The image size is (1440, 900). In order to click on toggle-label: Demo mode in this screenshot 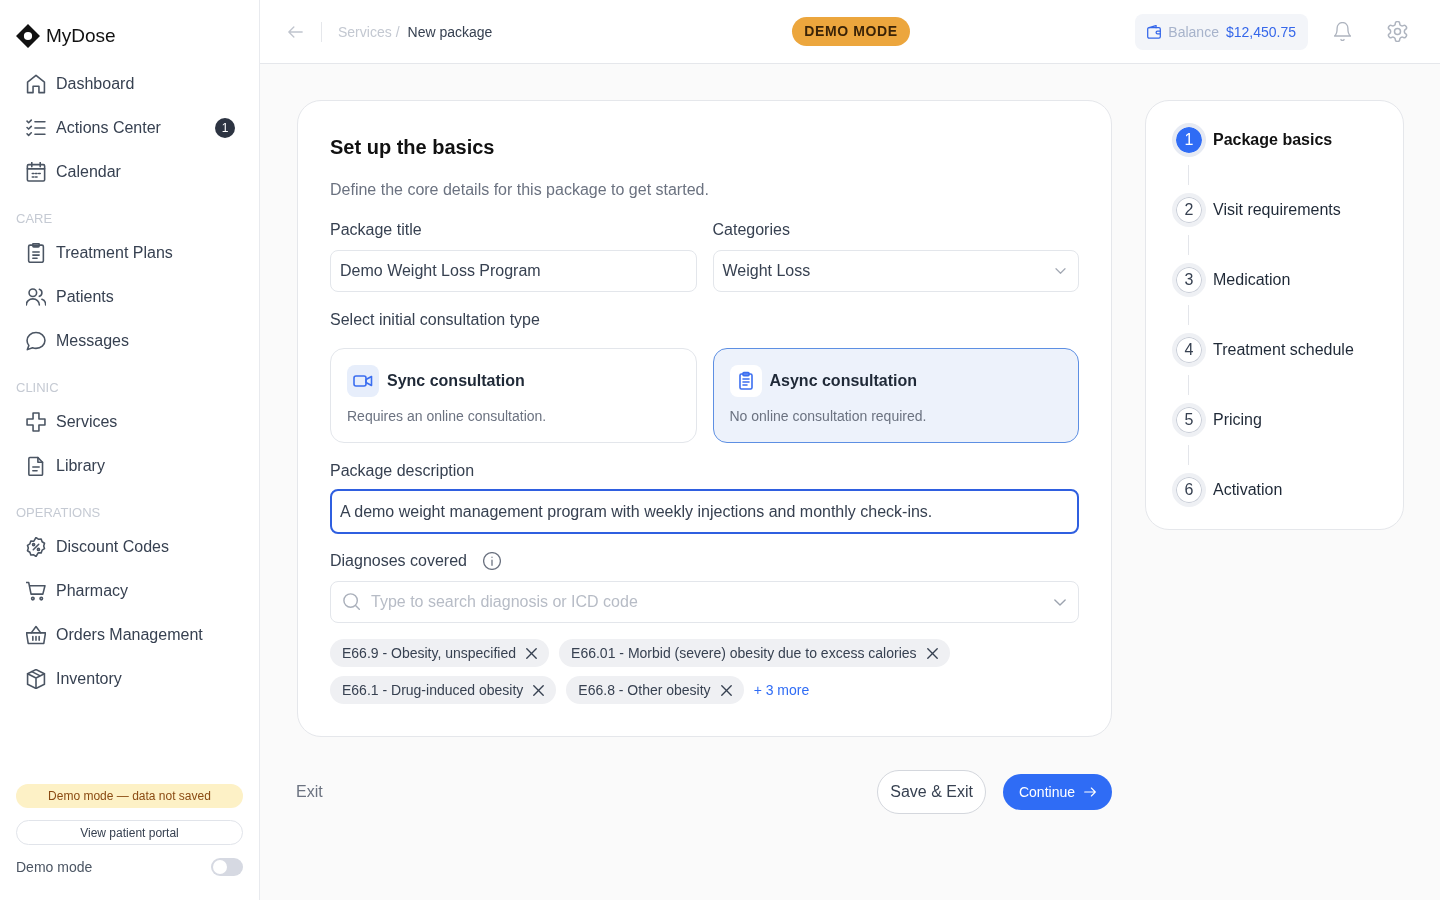, I will do `click(54, 867)`.